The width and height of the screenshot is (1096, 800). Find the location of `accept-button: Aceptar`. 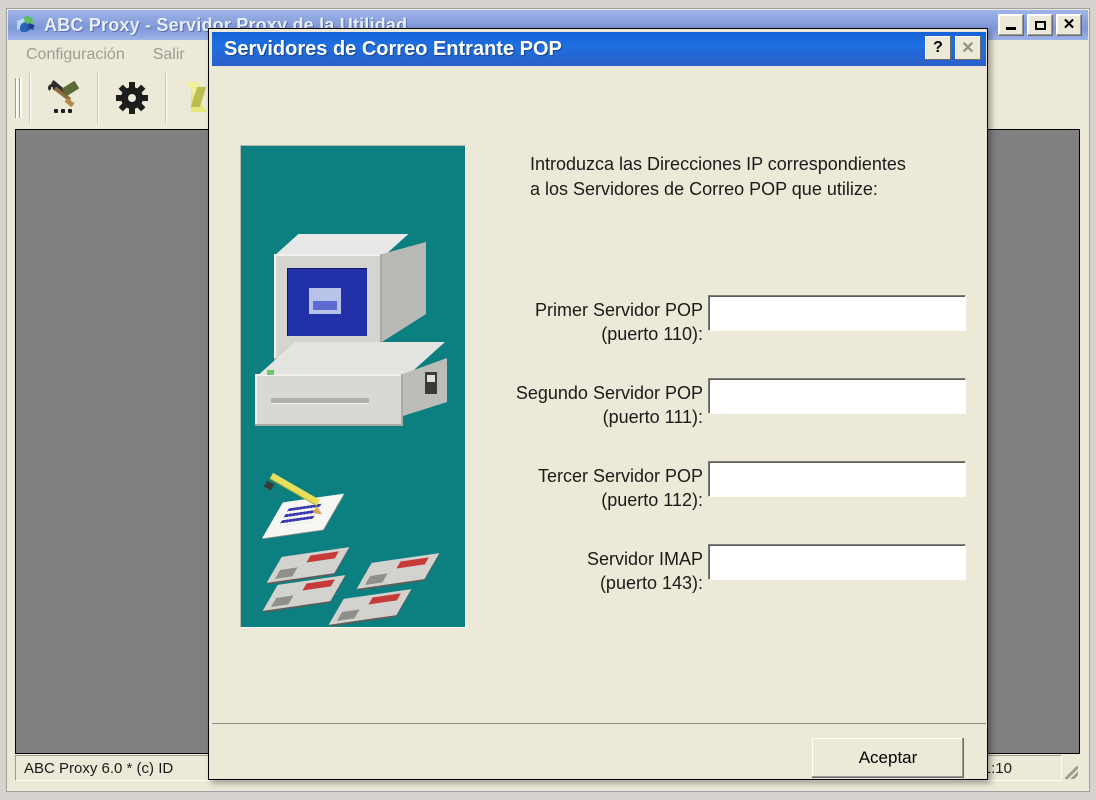

accept-button: Aceptar is located at coordinates (888, 758).